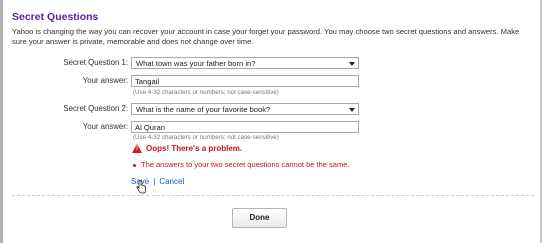  Describe the element at coordinates (147, 81) in the screenshot. I see `answer-1-value: Tangail` at that location.